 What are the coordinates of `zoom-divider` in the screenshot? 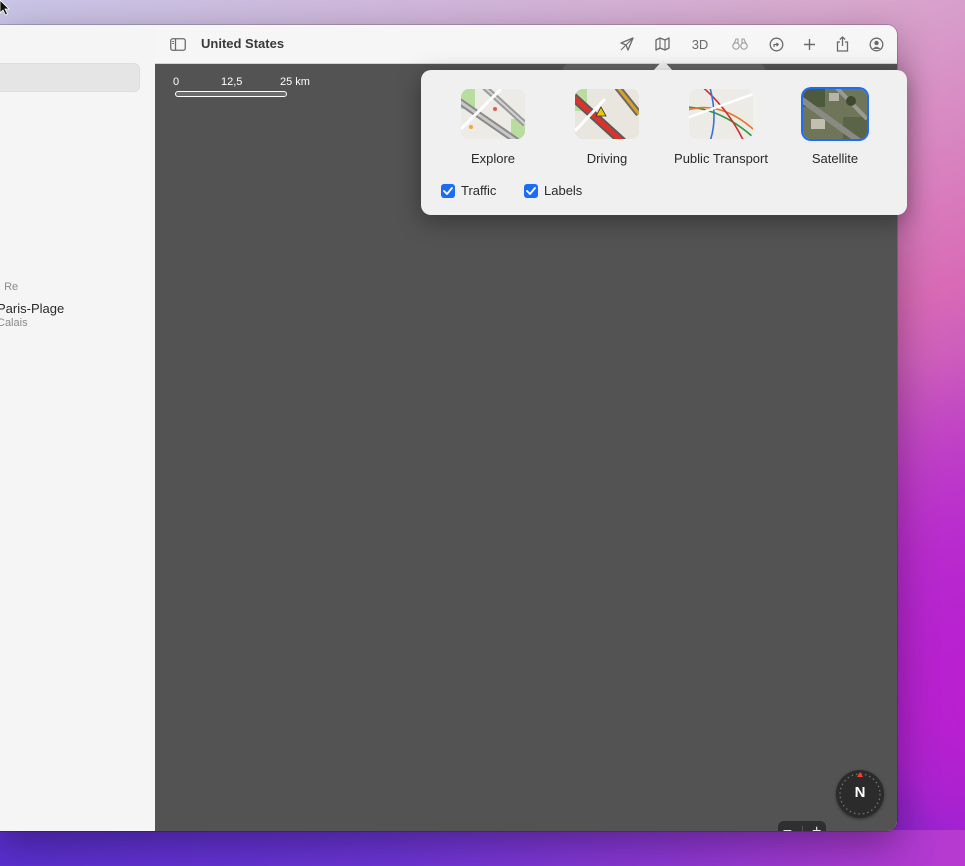 It's located at (802, 828).